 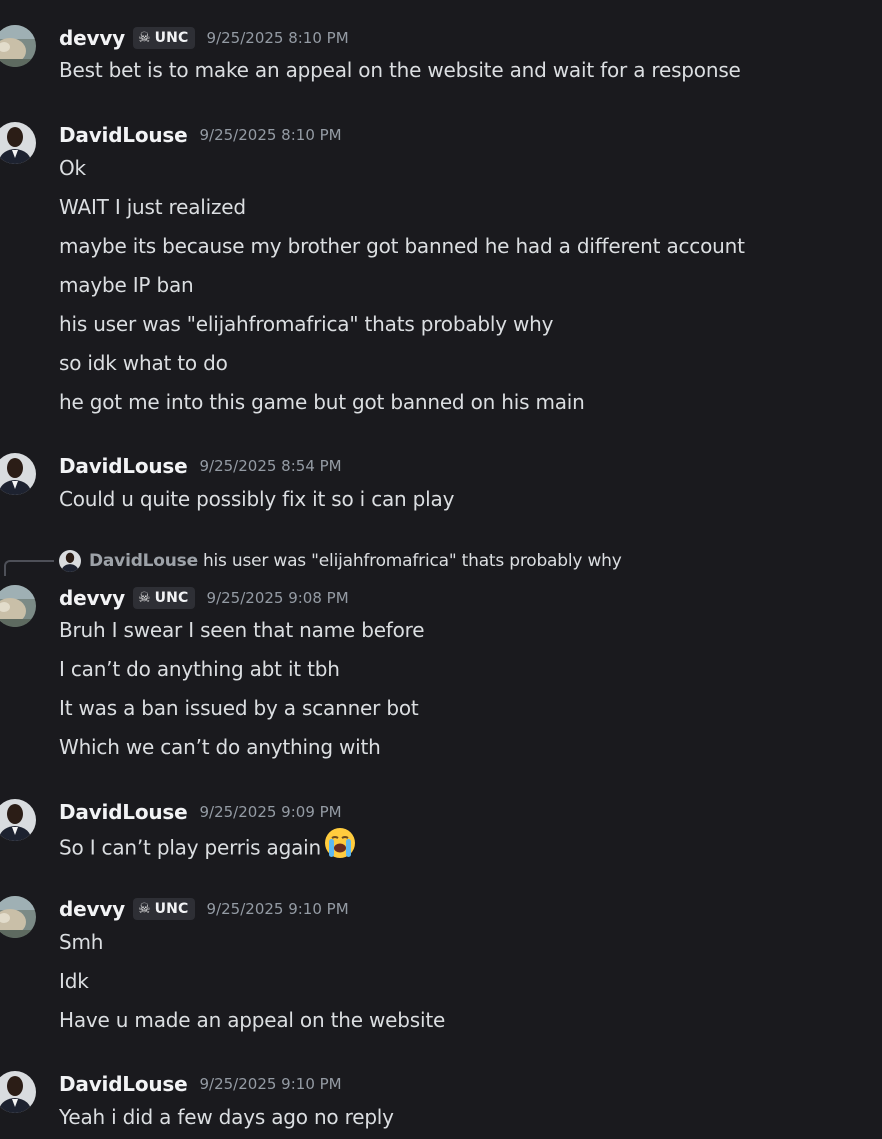 I want to click on message-header: DavidLouse 9/25/2025 9:10 PM, so click(x=200, y=1084).